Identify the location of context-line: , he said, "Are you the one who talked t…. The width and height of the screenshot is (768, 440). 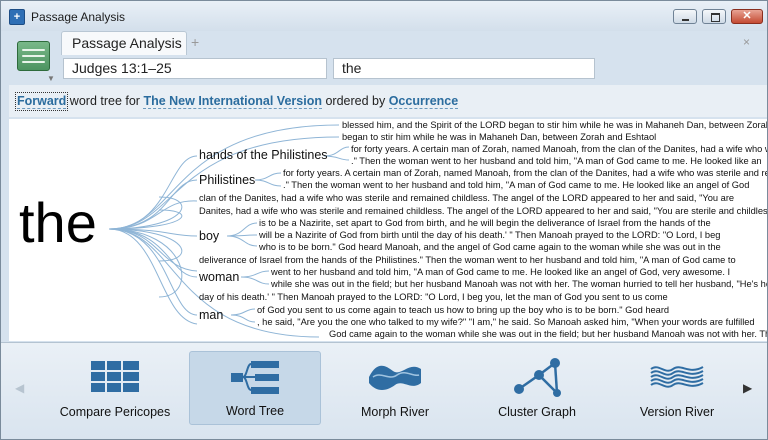
(506, 322).